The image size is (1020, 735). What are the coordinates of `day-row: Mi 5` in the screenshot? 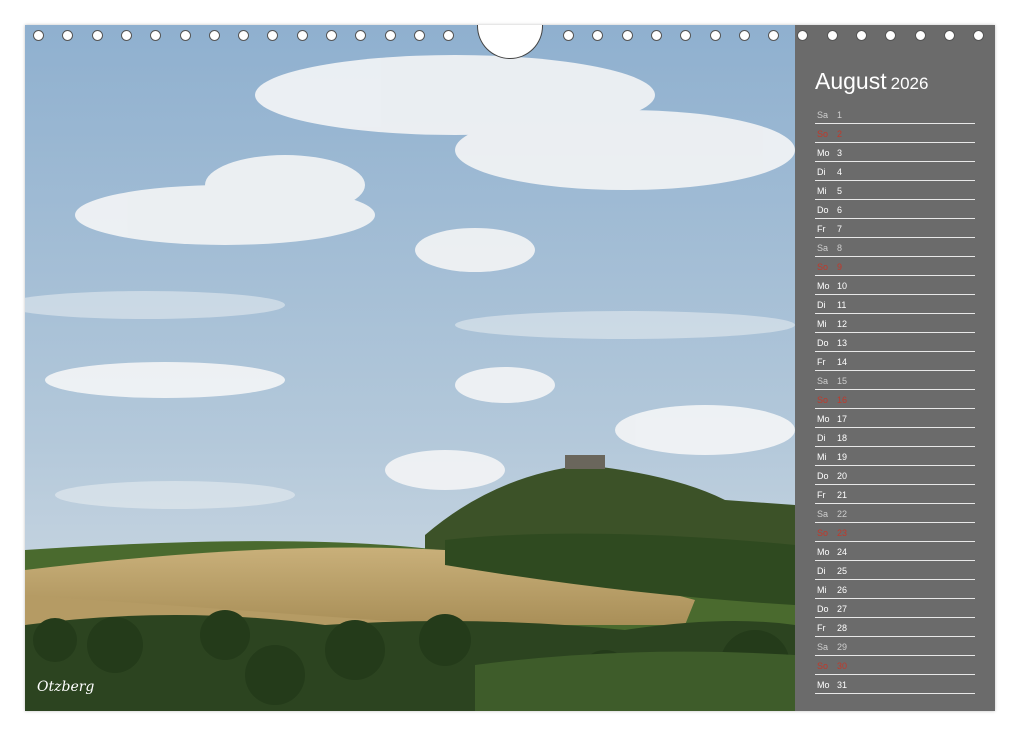 It's located at (895, 190).